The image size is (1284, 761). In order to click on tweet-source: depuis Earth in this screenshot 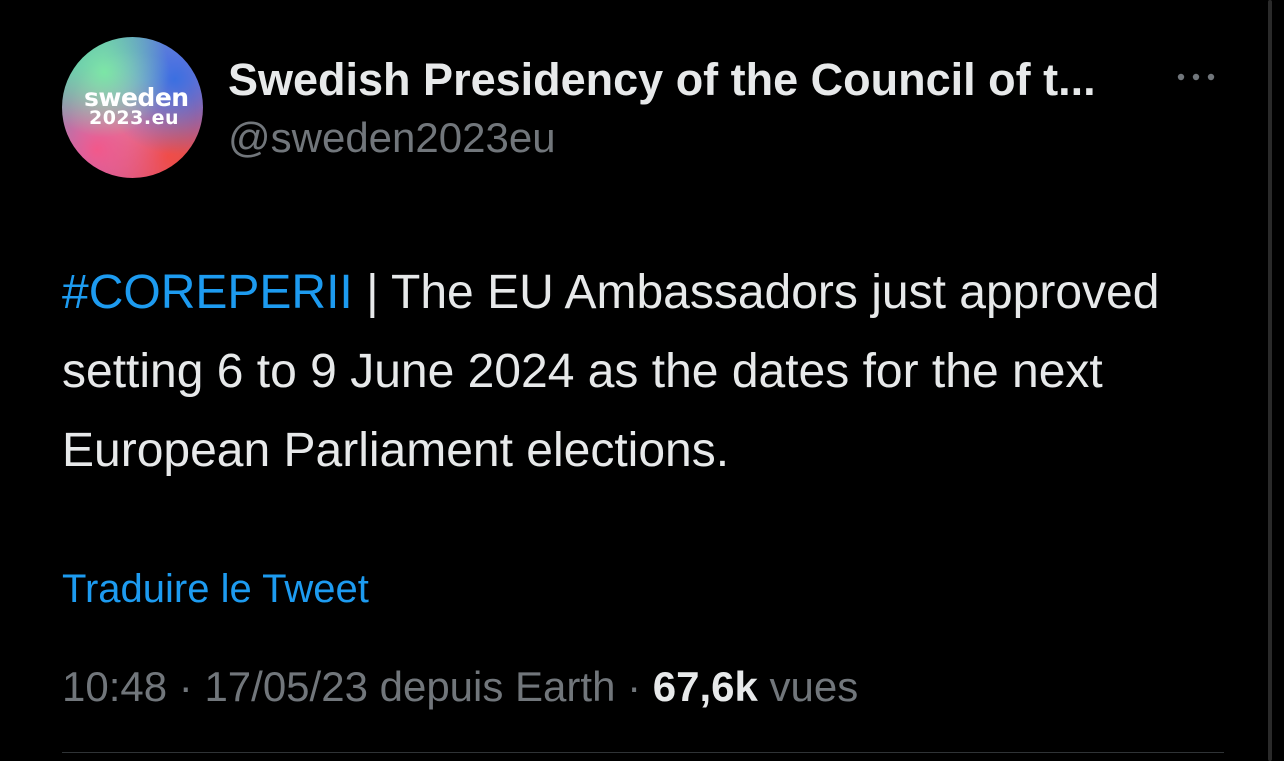, I will do `click(491, 686)`.